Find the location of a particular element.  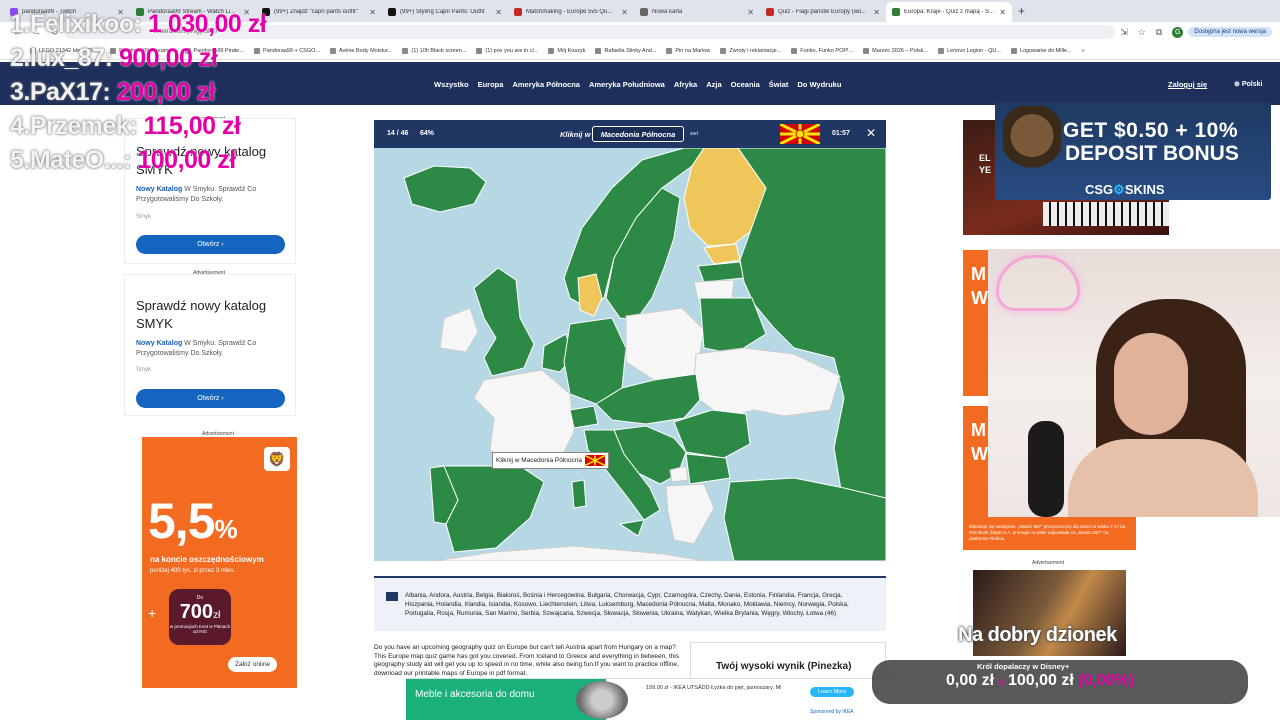

profile-avatar: G is located at coordinates (1178, 32).